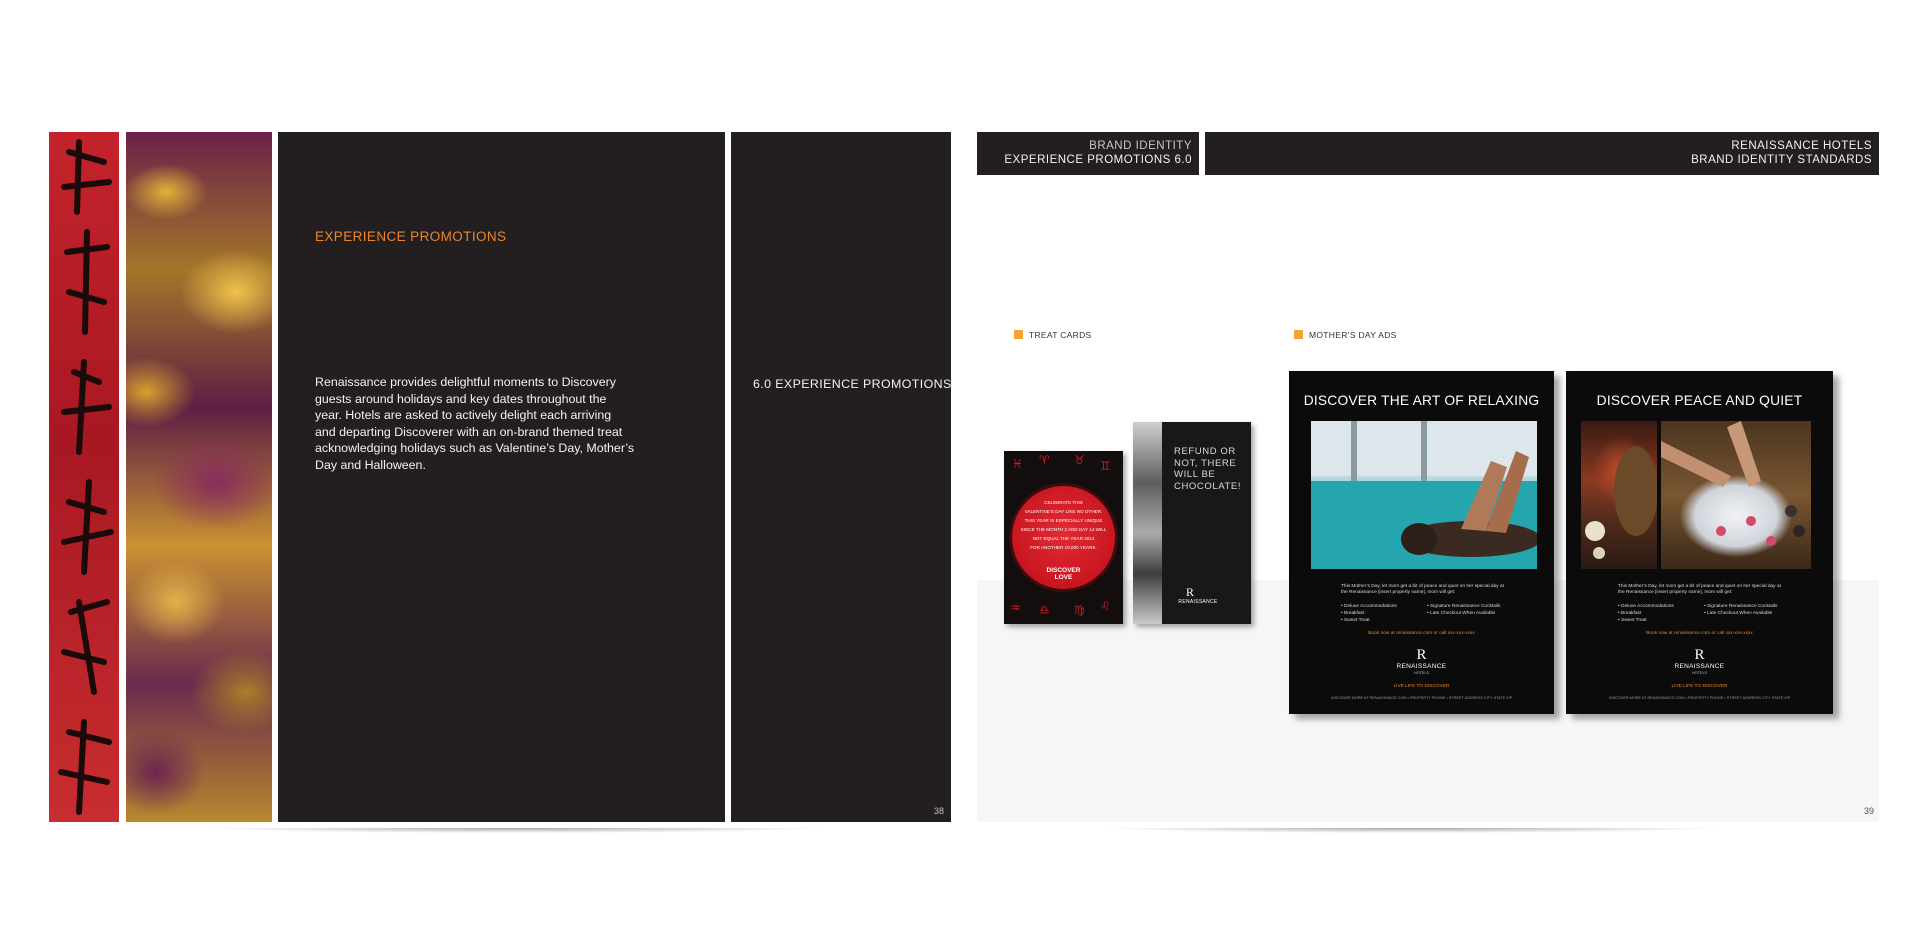  Describe the element at coordinates (1801, 146) in the screenshot. I see `header-brand-line1: RENAISSANCE HOTELS` at that location.